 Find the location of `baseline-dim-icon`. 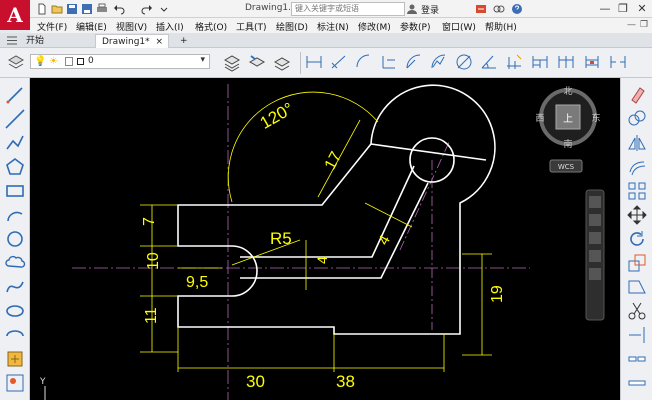

baseline-dim-icon is located at coordinates (540, 62).